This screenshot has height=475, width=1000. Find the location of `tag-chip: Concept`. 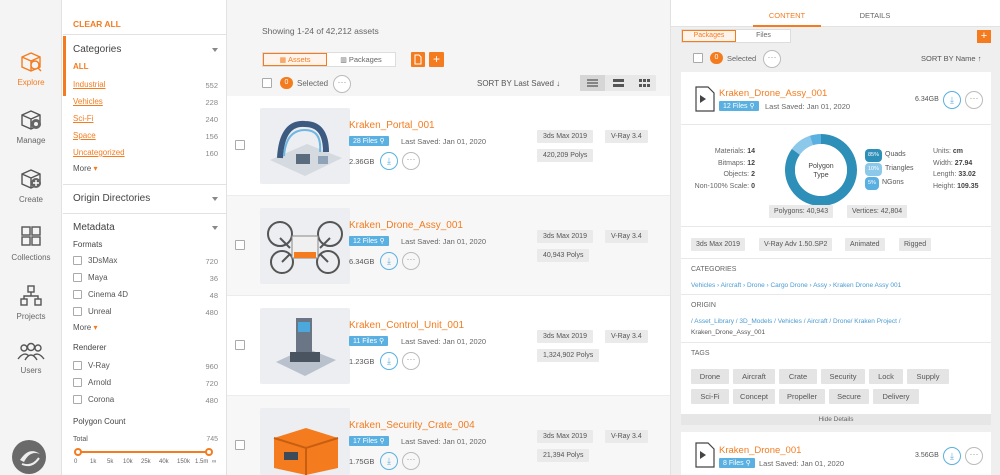

tag-chip: Concept is located at coordinates (754, 396).